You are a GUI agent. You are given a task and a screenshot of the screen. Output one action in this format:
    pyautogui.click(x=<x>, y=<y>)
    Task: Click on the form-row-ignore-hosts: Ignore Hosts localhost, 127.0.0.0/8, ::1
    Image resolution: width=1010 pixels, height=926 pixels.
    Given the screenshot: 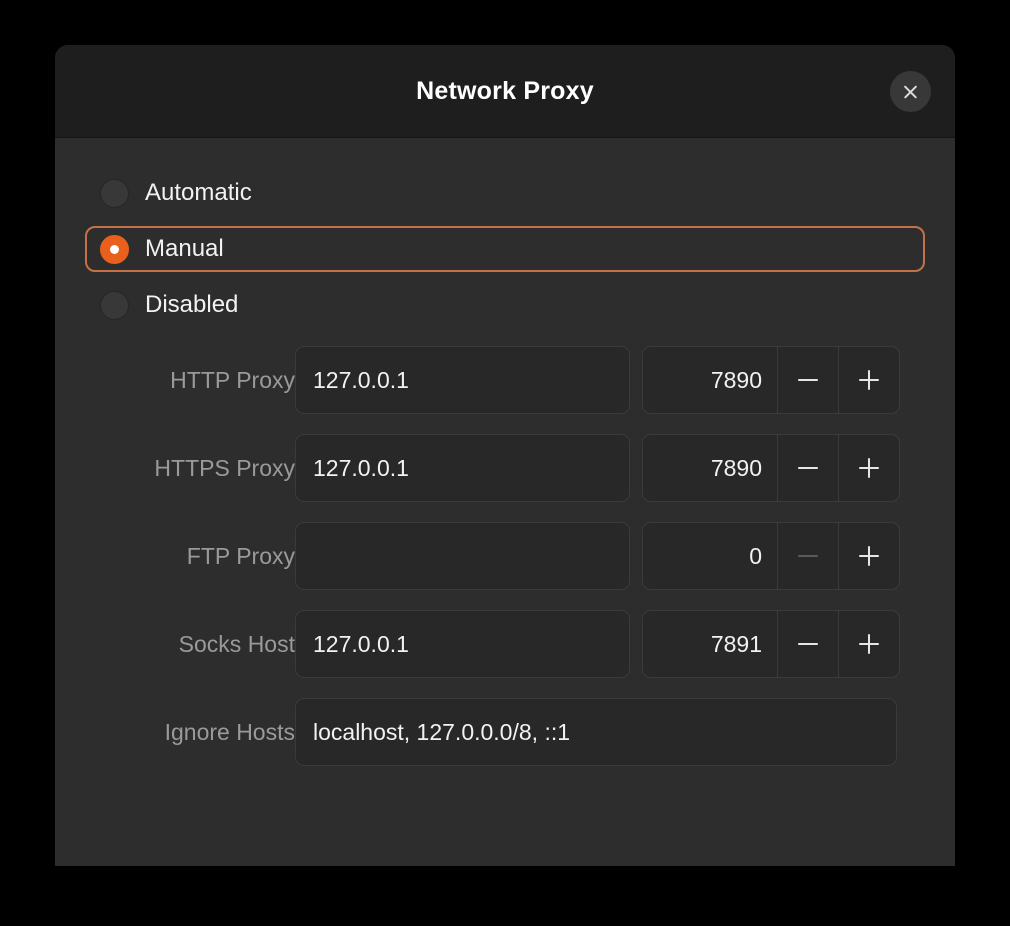 What is the action you would take?
    pyautogui.click(x=505, y=742)
    